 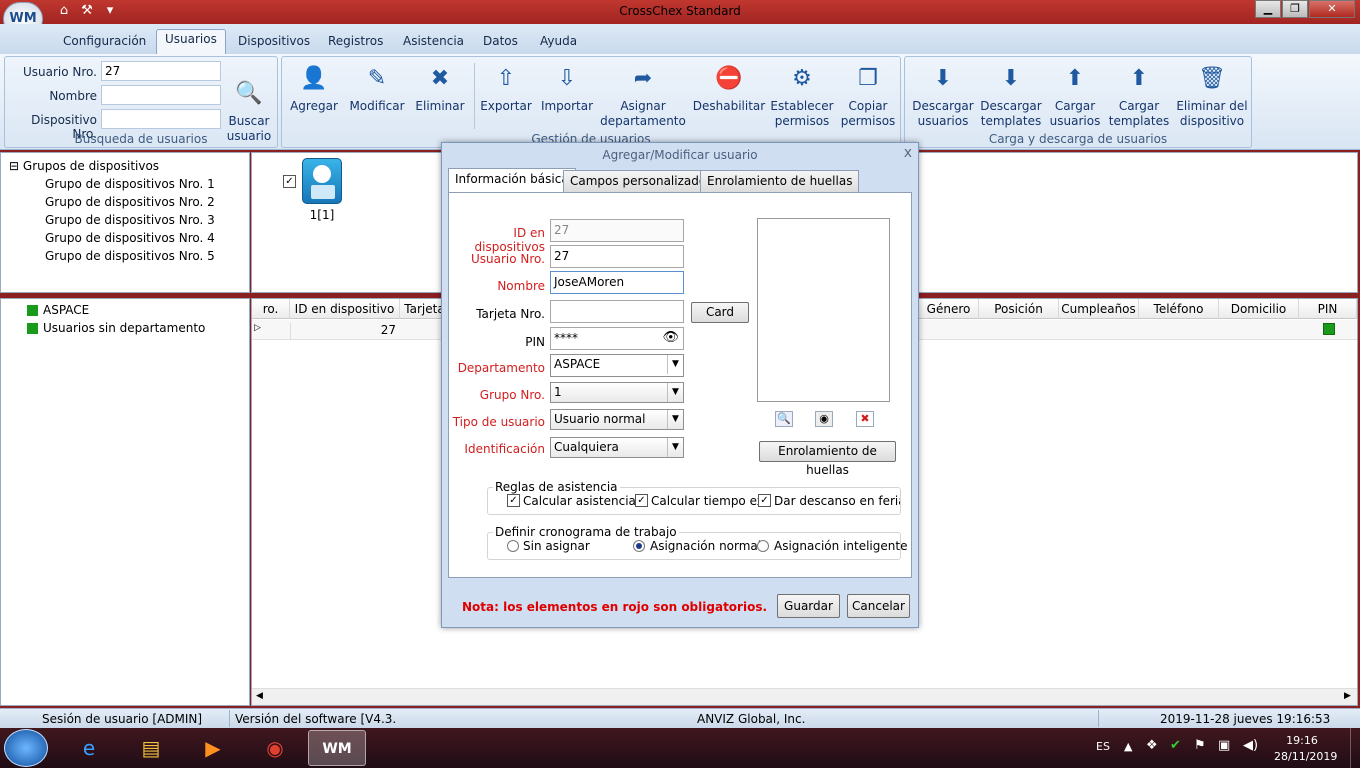 I want to click on scroll-left-icon: ◀, so click(x=259, y=696).